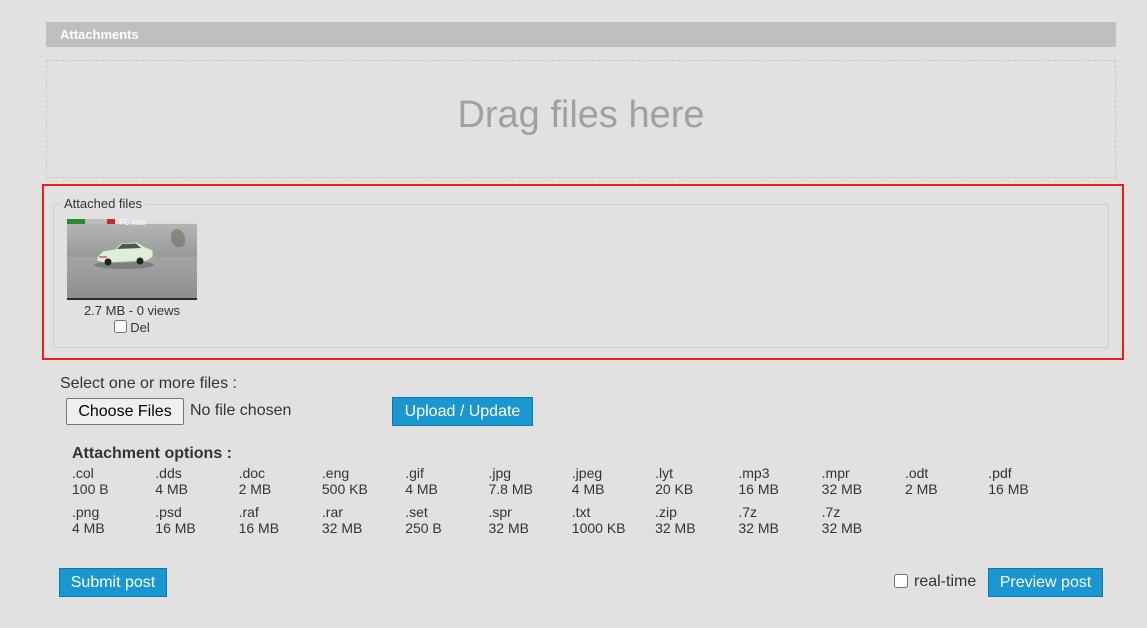 This screenshot has height=628, width=1147. What do you see at coordinates (754, 473) in the screenshot?
I see `extension-name: .mp3` at bounding box center [754, 473].